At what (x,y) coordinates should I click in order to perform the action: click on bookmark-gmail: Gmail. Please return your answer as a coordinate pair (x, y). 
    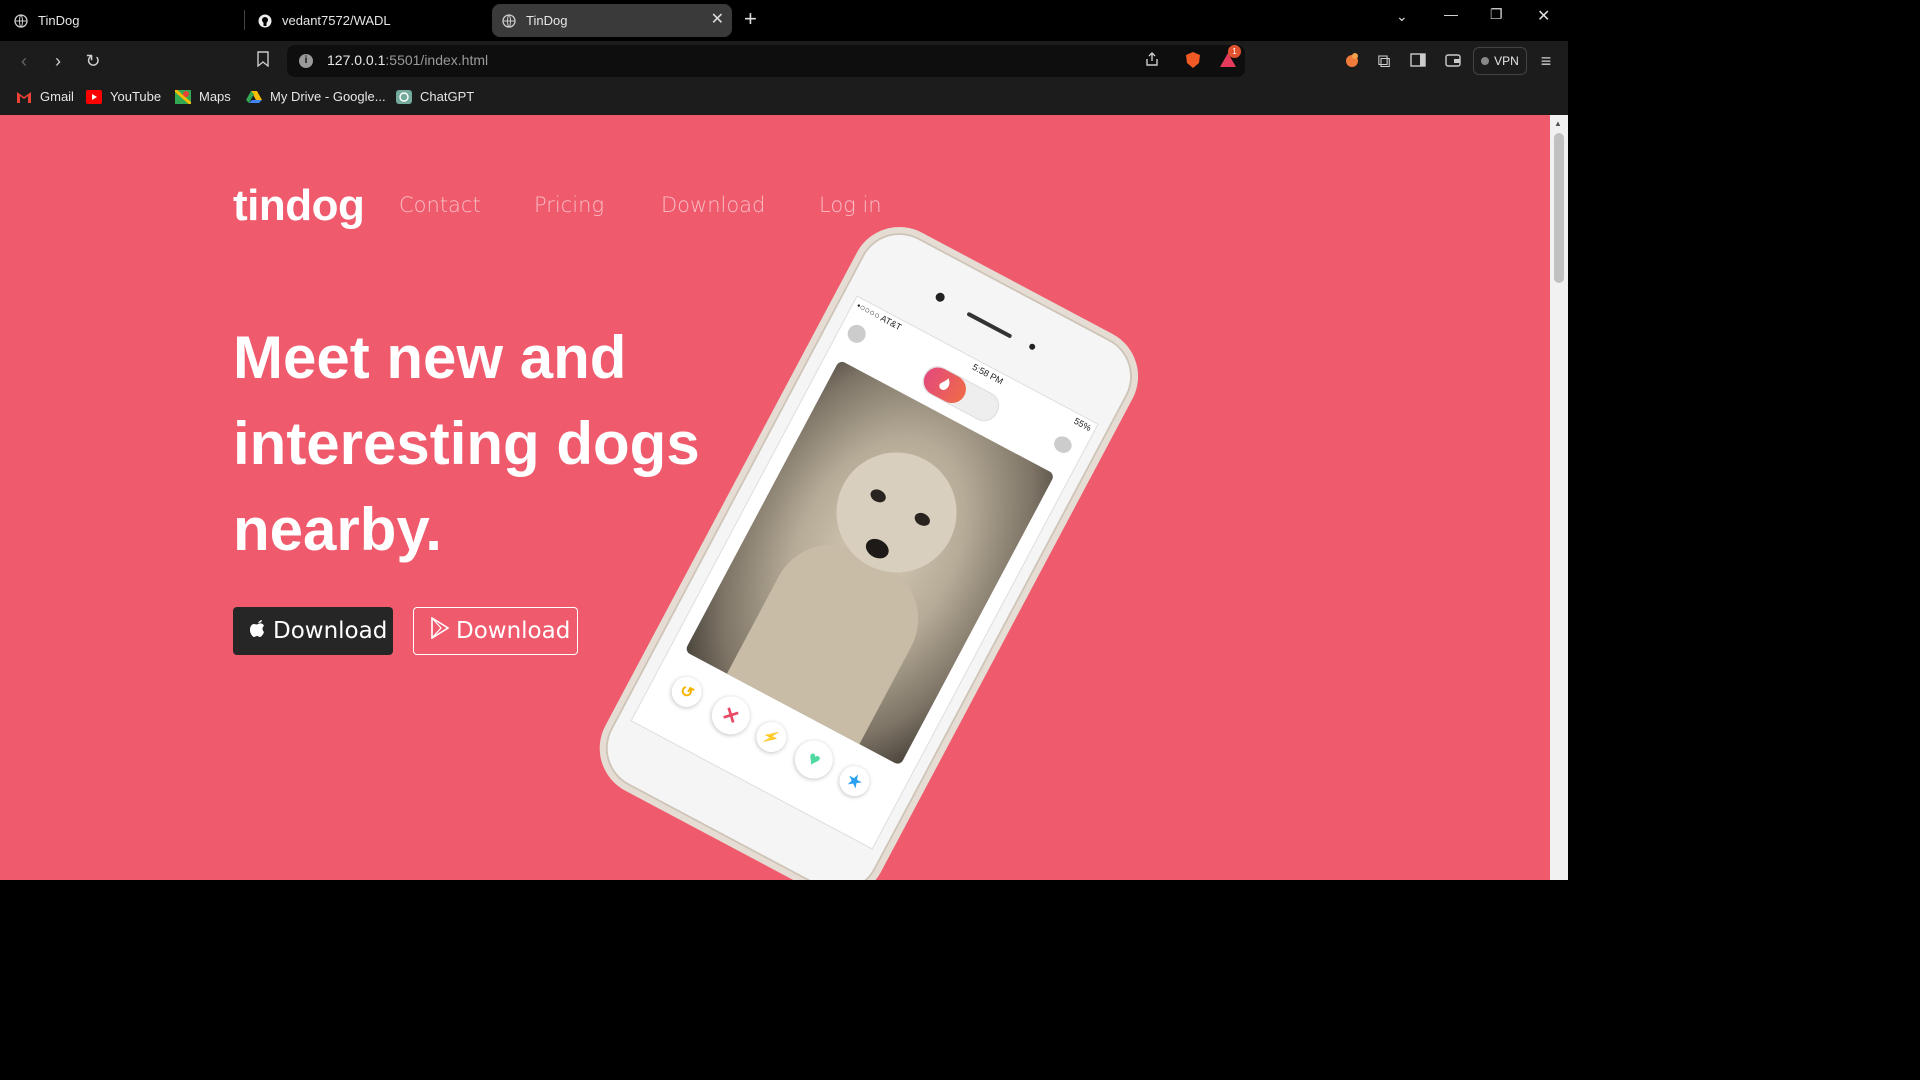
    Looking at the image, I should click on (45, 96).